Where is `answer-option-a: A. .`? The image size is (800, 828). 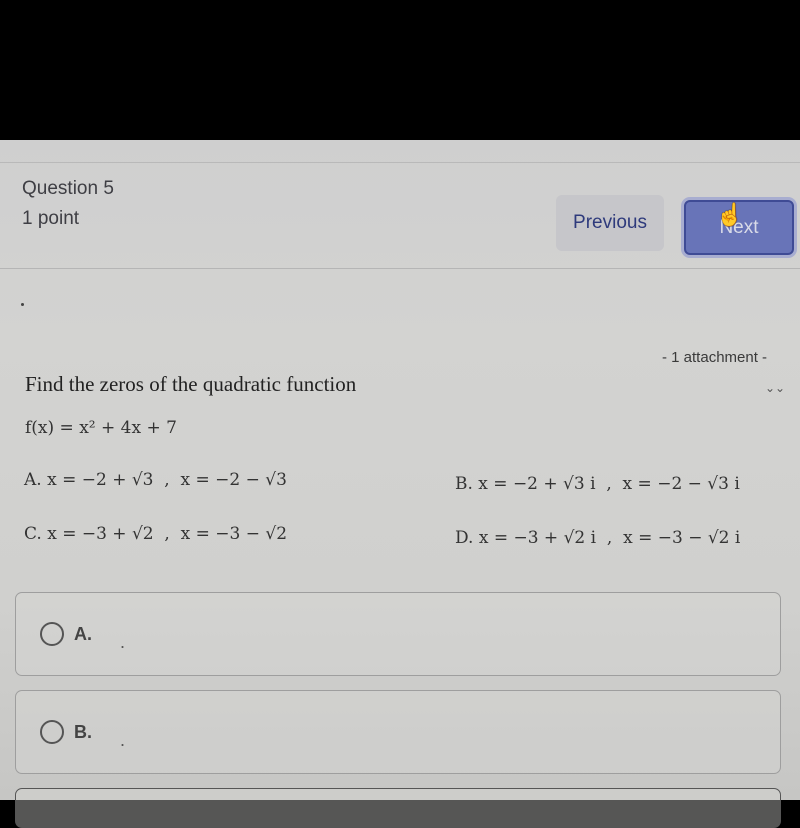
answer-option-a: A. . is located at coordinates (398, 634).